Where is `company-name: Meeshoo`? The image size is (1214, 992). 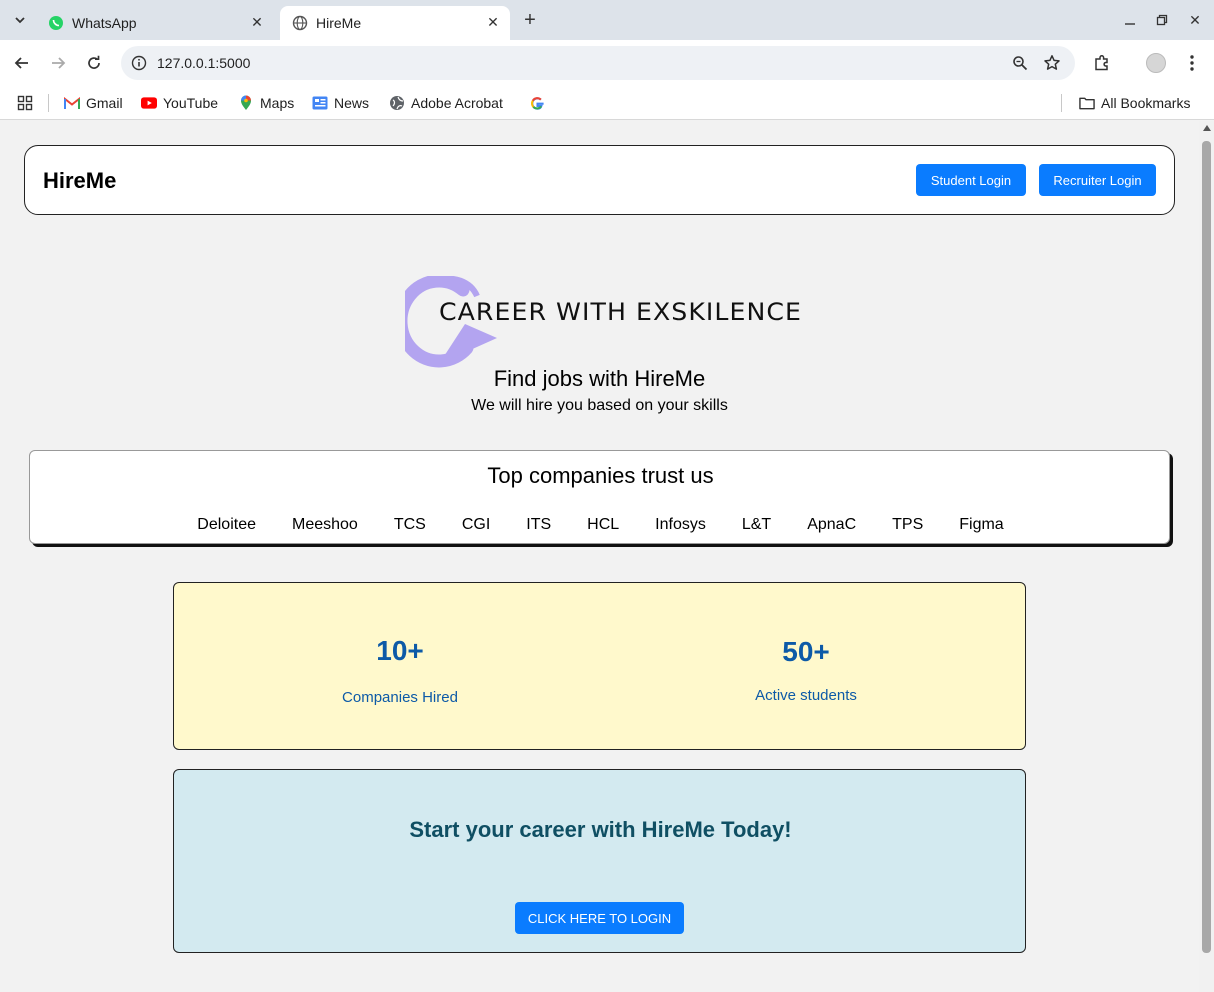
company-name: Meeshoo is located at coordinates (324, 524).